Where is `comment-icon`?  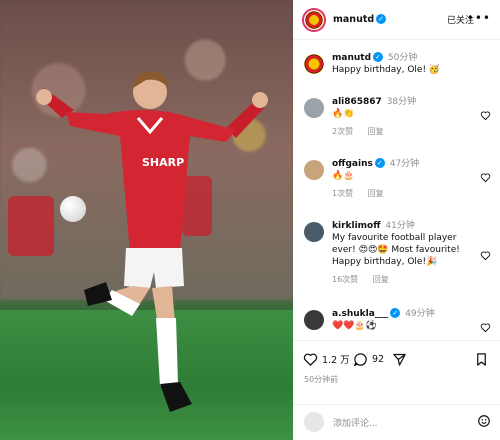
comment-icon is located at coordinates (360, 359).